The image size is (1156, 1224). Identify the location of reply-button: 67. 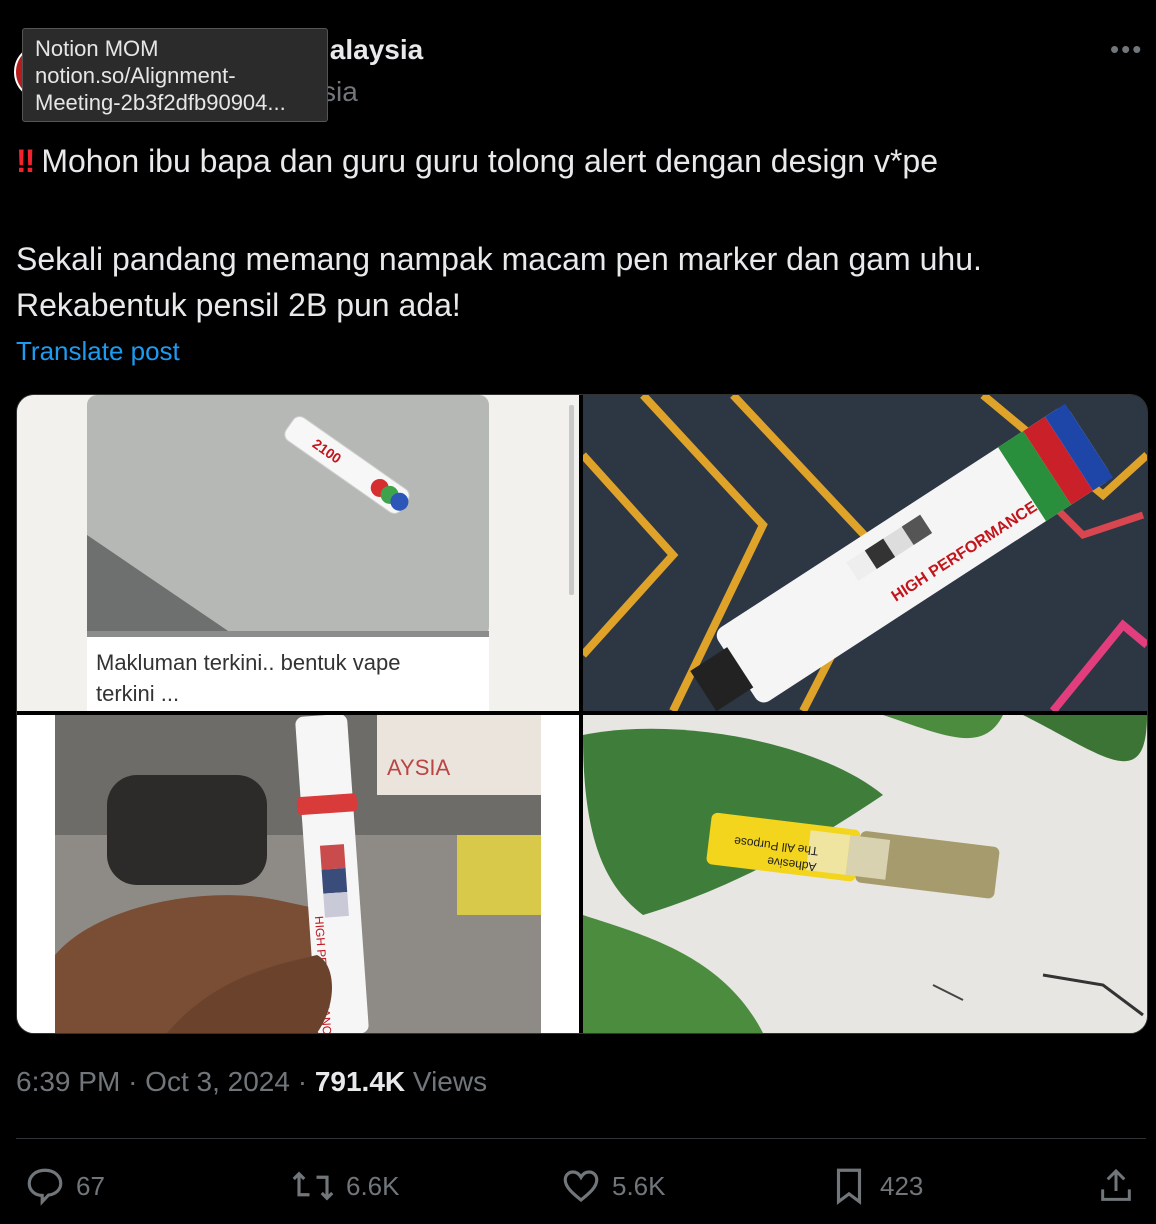
(64, 1186).